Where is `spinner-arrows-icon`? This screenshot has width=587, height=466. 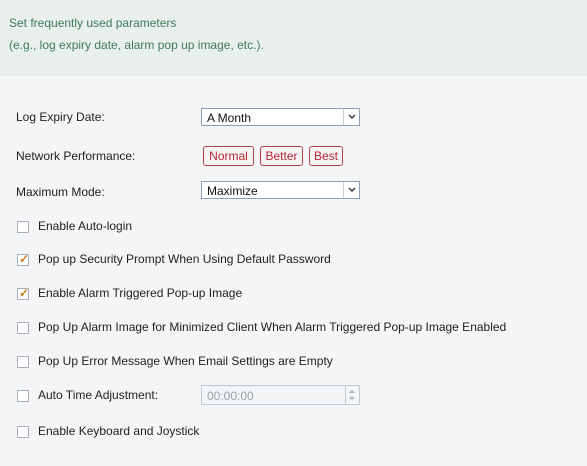
spinner-arrows-icon is located at coordinates (352, 395).